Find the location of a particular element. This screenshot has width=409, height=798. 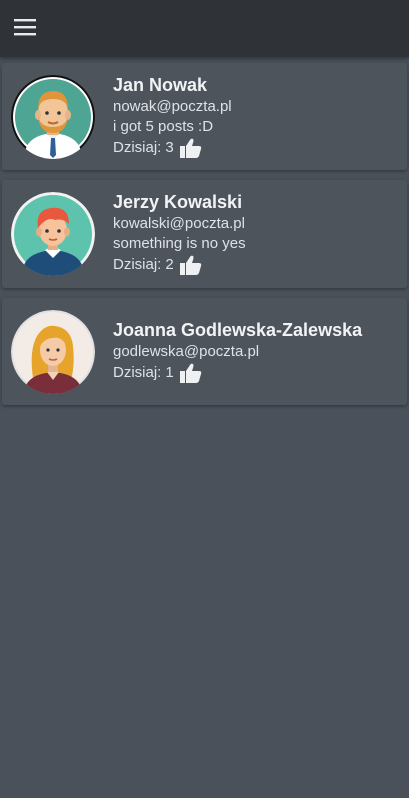

menu-button is located at coordinates (25, 27).